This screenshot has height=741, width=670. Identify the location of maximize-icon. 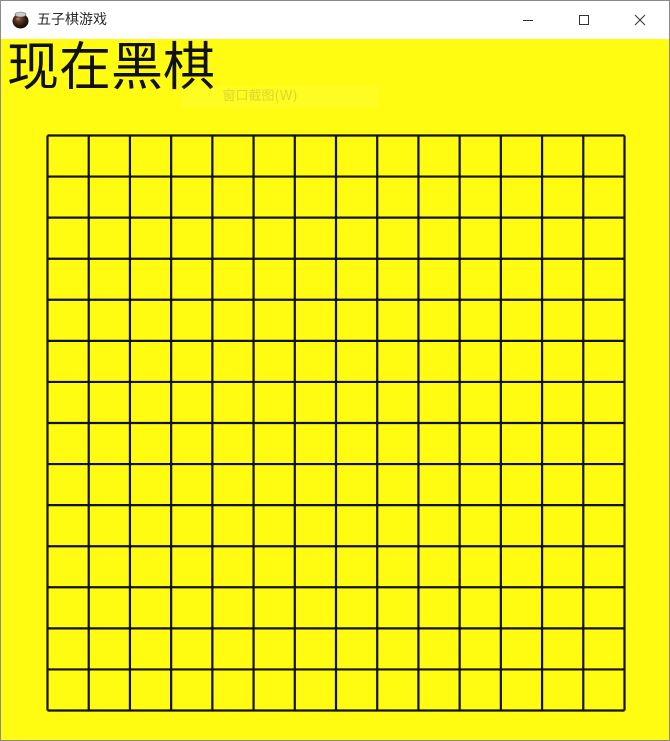
(584, 20).